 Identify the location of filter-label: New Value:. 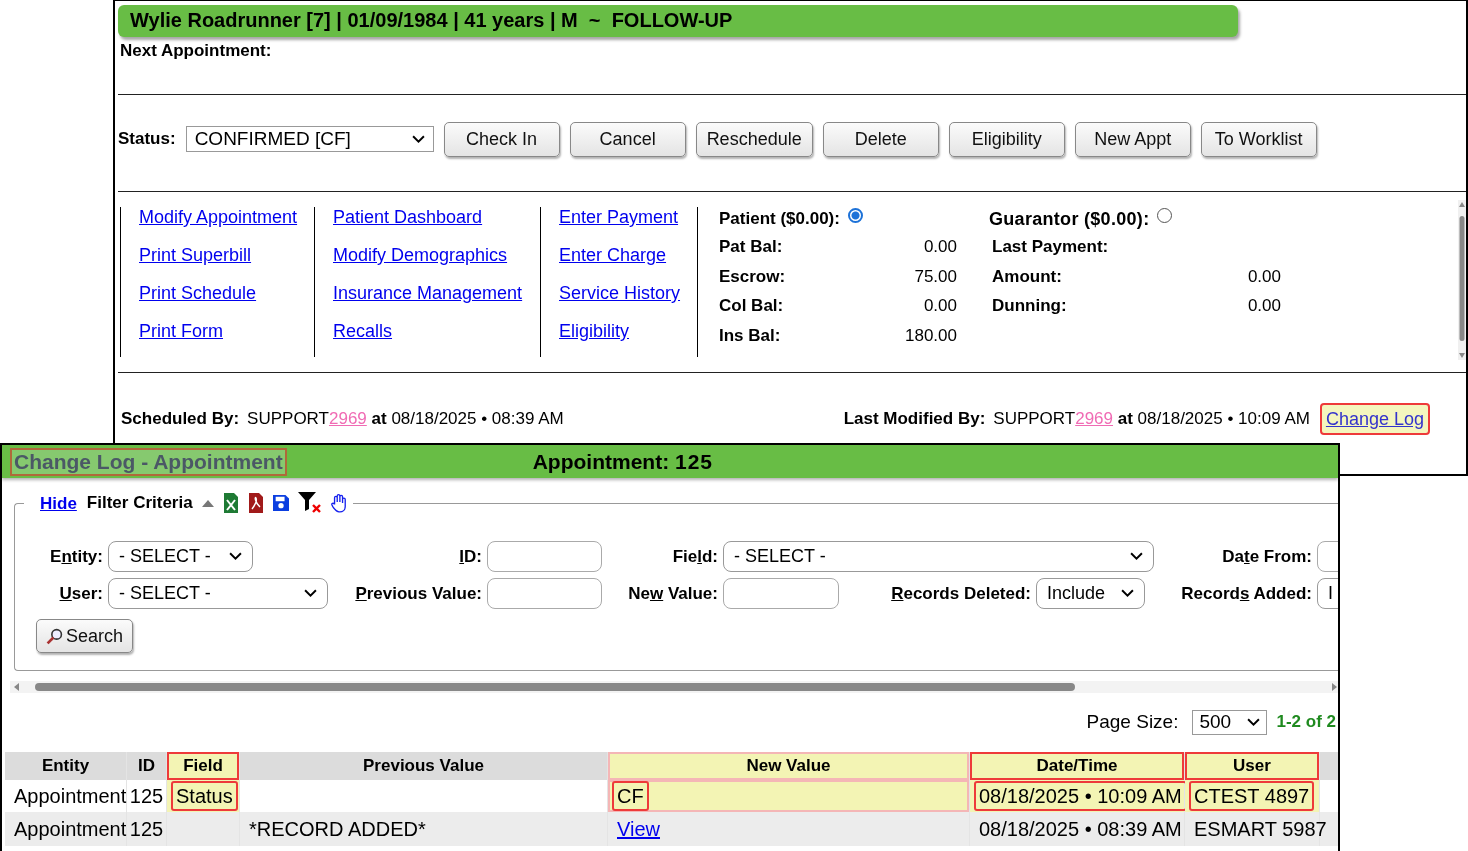
(672, 593).